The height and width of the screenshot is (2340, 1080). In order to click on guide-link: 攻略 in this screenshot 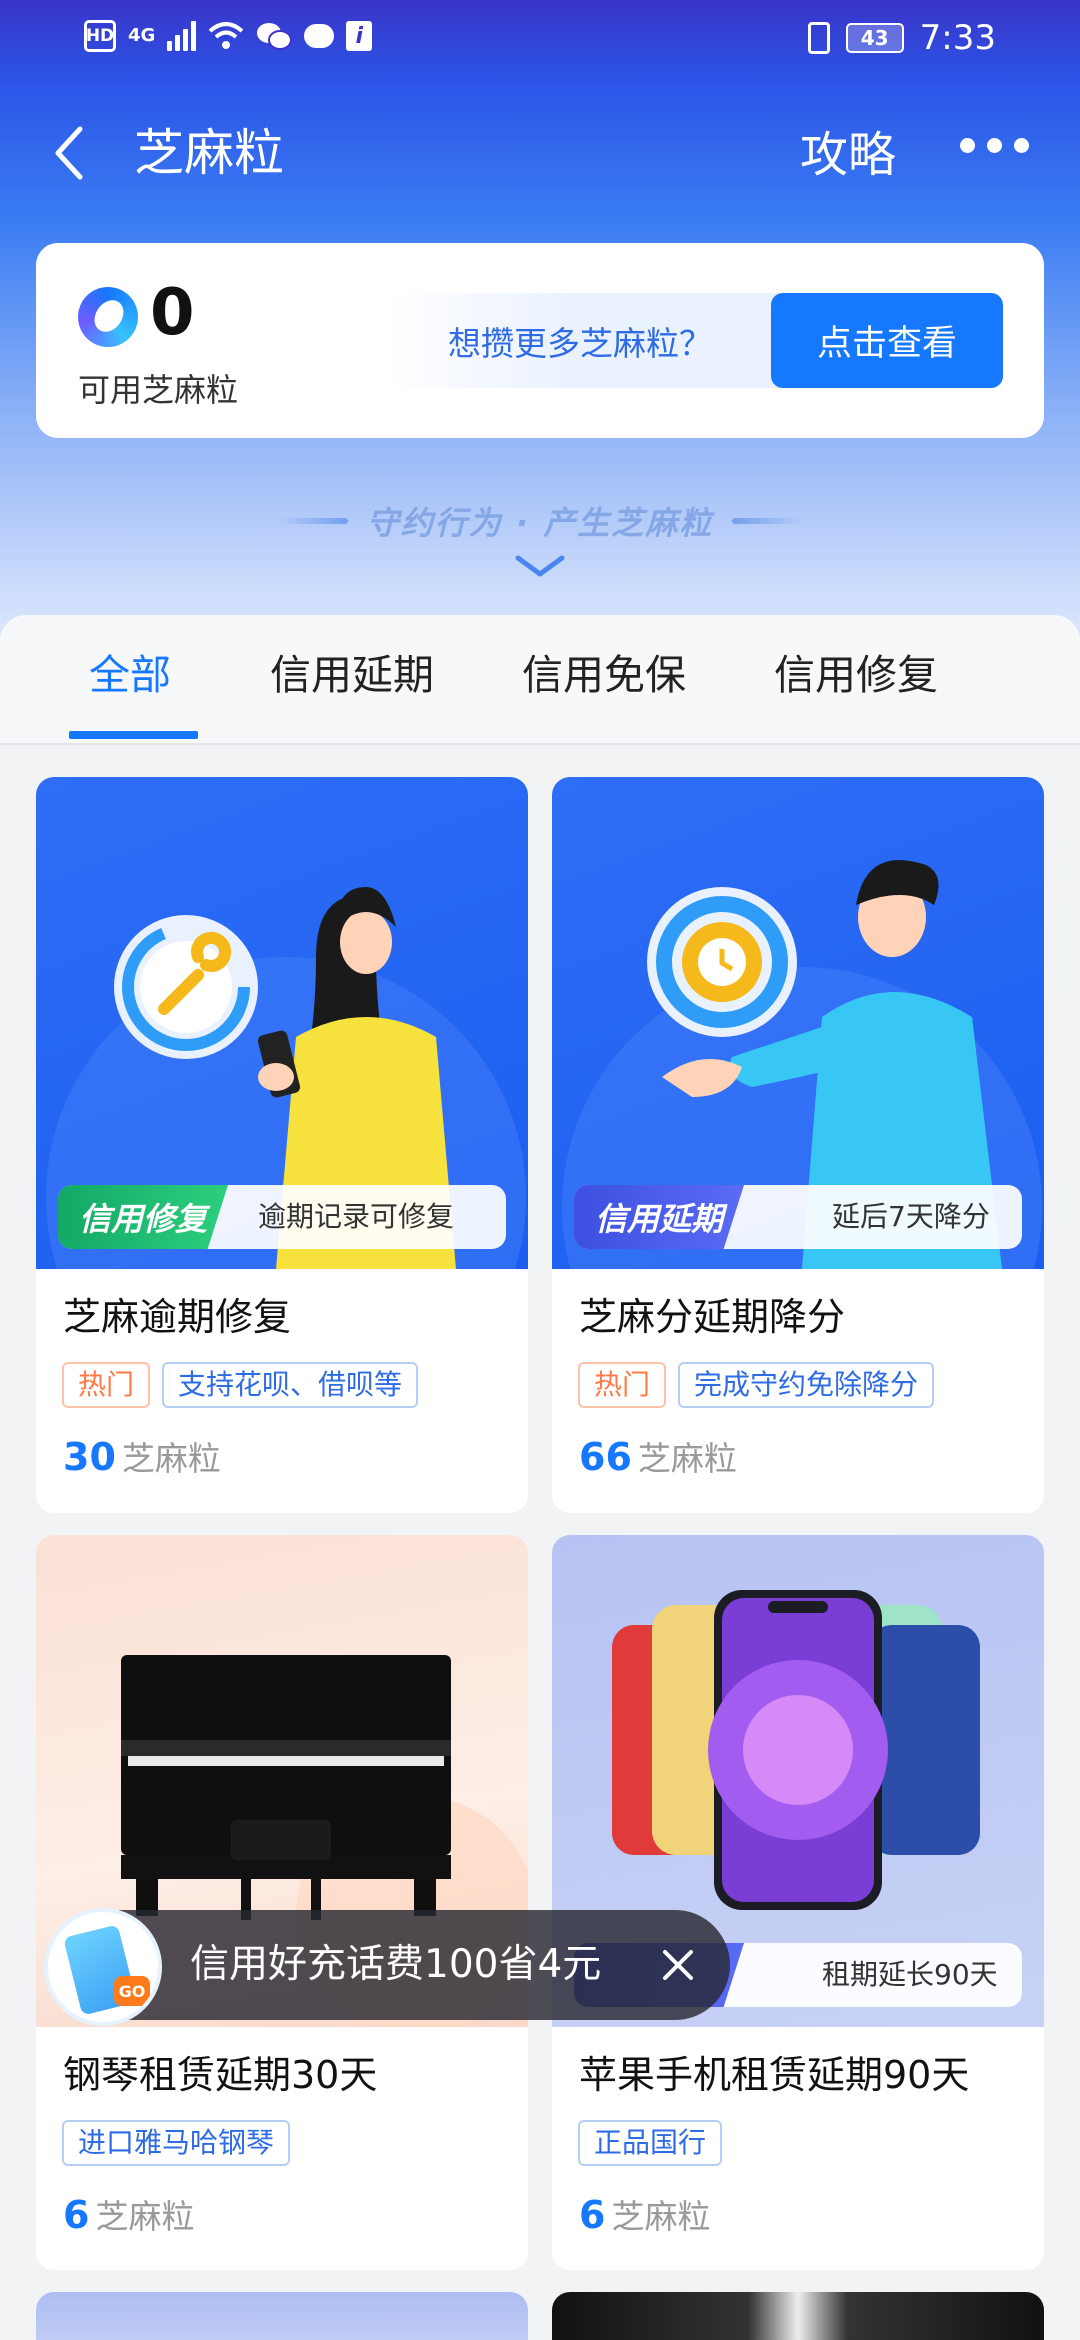, I will do `click(848, 155)`.